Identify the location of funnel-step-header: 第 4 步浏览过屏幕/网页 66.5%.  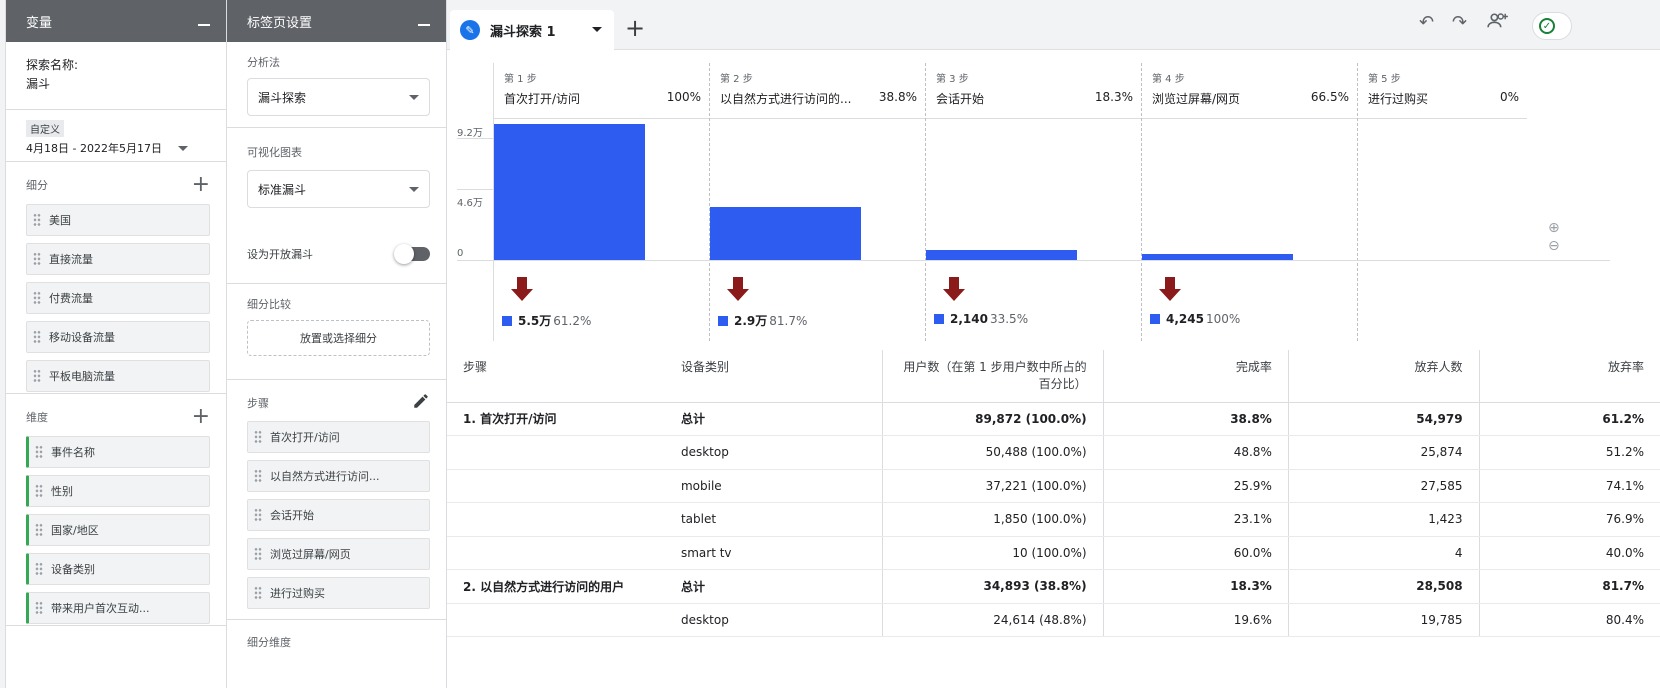
(1249, 91).